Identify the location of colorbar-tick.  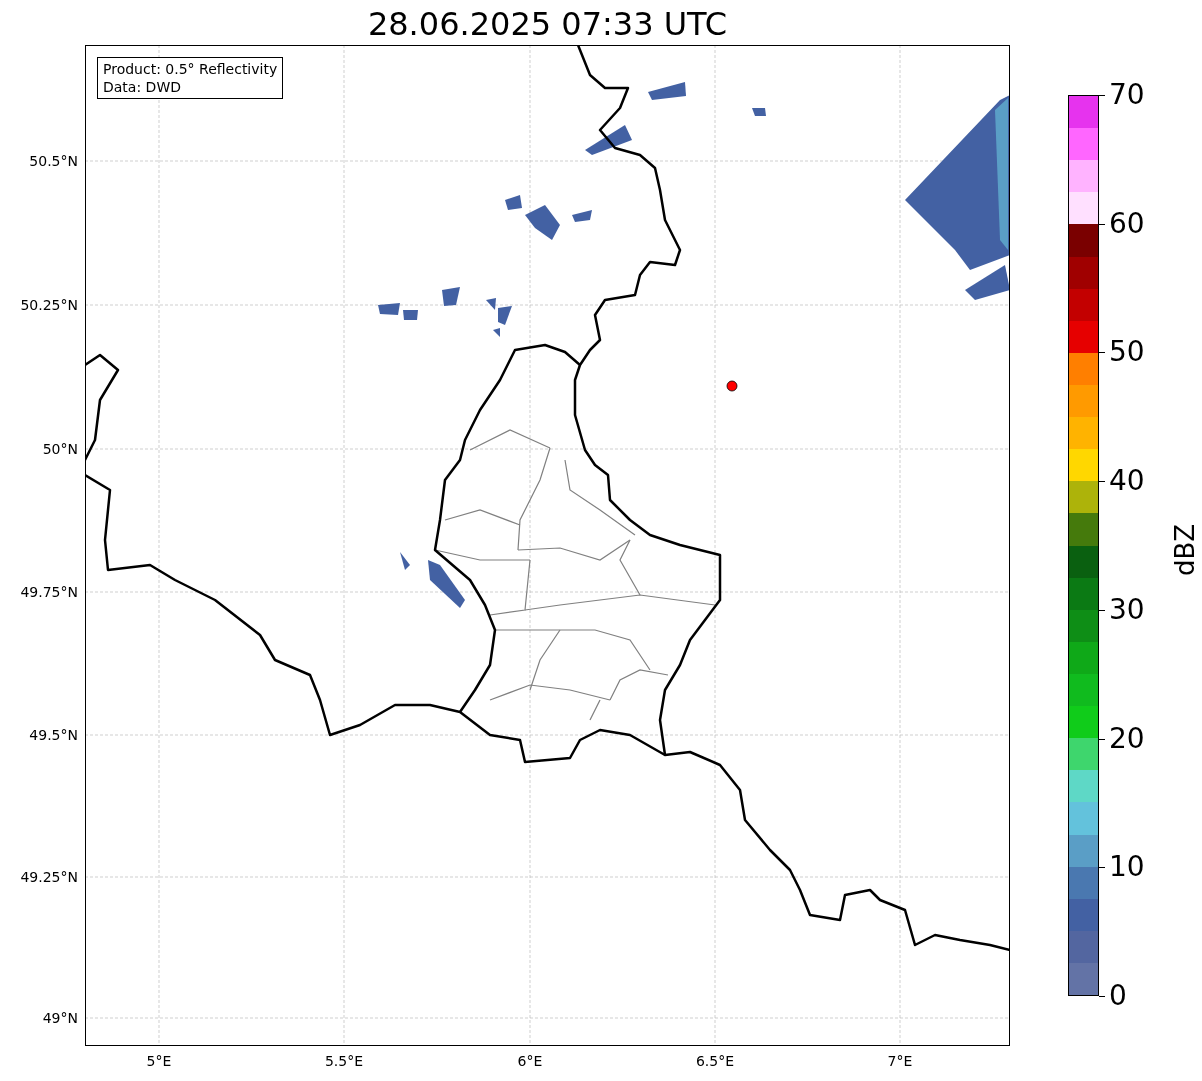
(1102, 996).